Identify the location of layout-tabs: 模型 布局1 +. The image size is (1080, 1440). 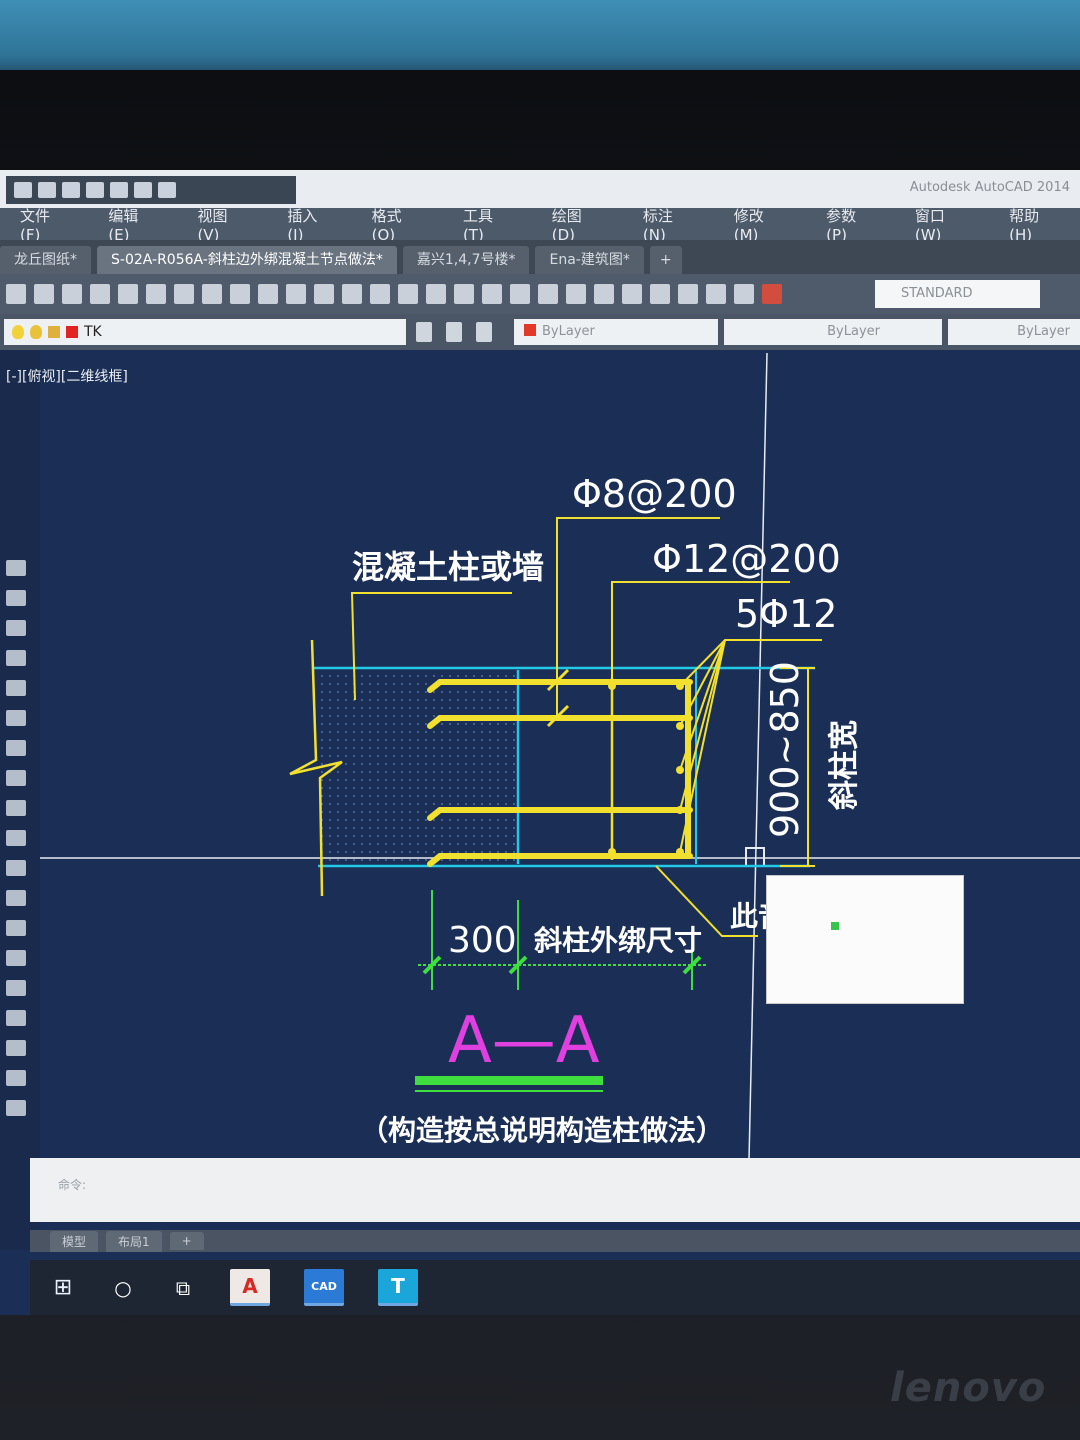
(555, 1241).